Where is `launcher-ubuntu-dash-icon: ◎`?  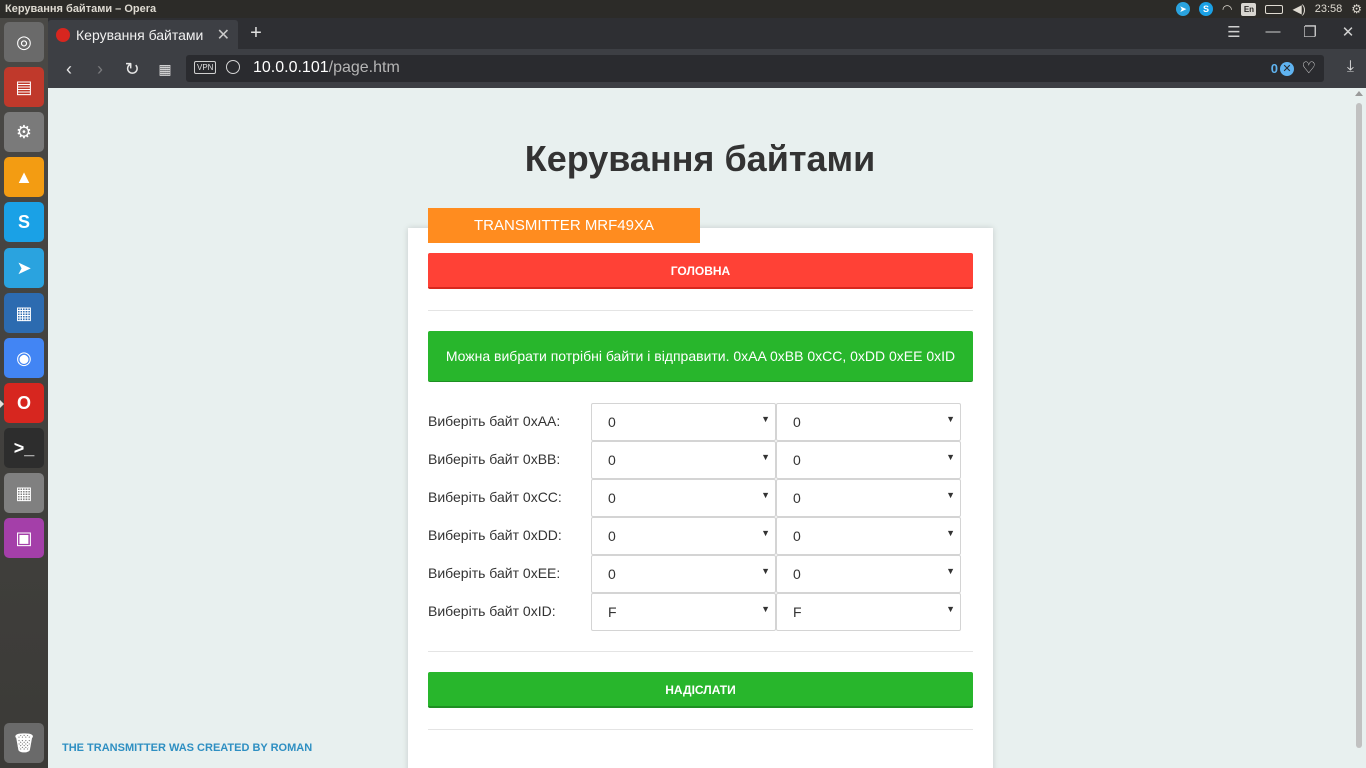 launcher-ubuntu-dash-icon: ◎ is located at coordinates (24, 42).